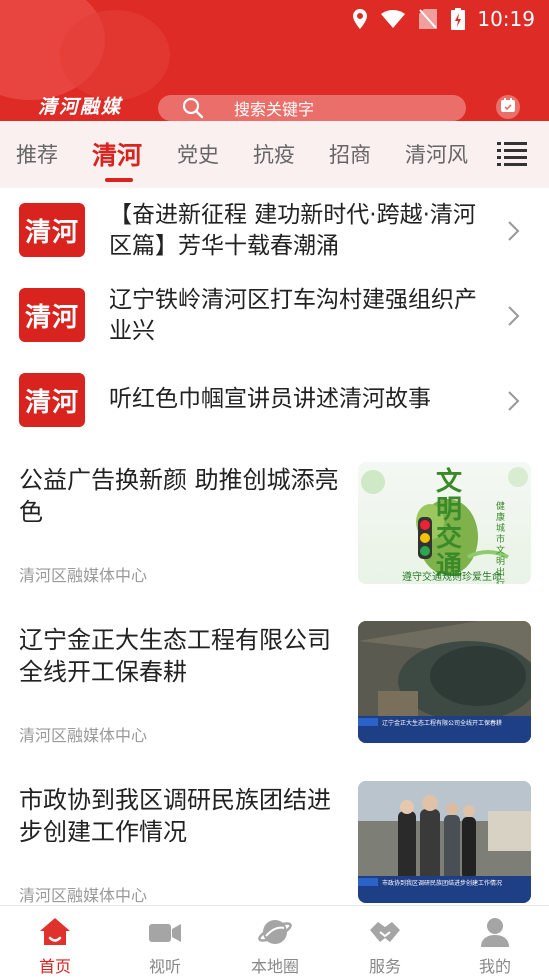 The image size is (549, 978). I want to click on calendar-button, so click(508, 107).